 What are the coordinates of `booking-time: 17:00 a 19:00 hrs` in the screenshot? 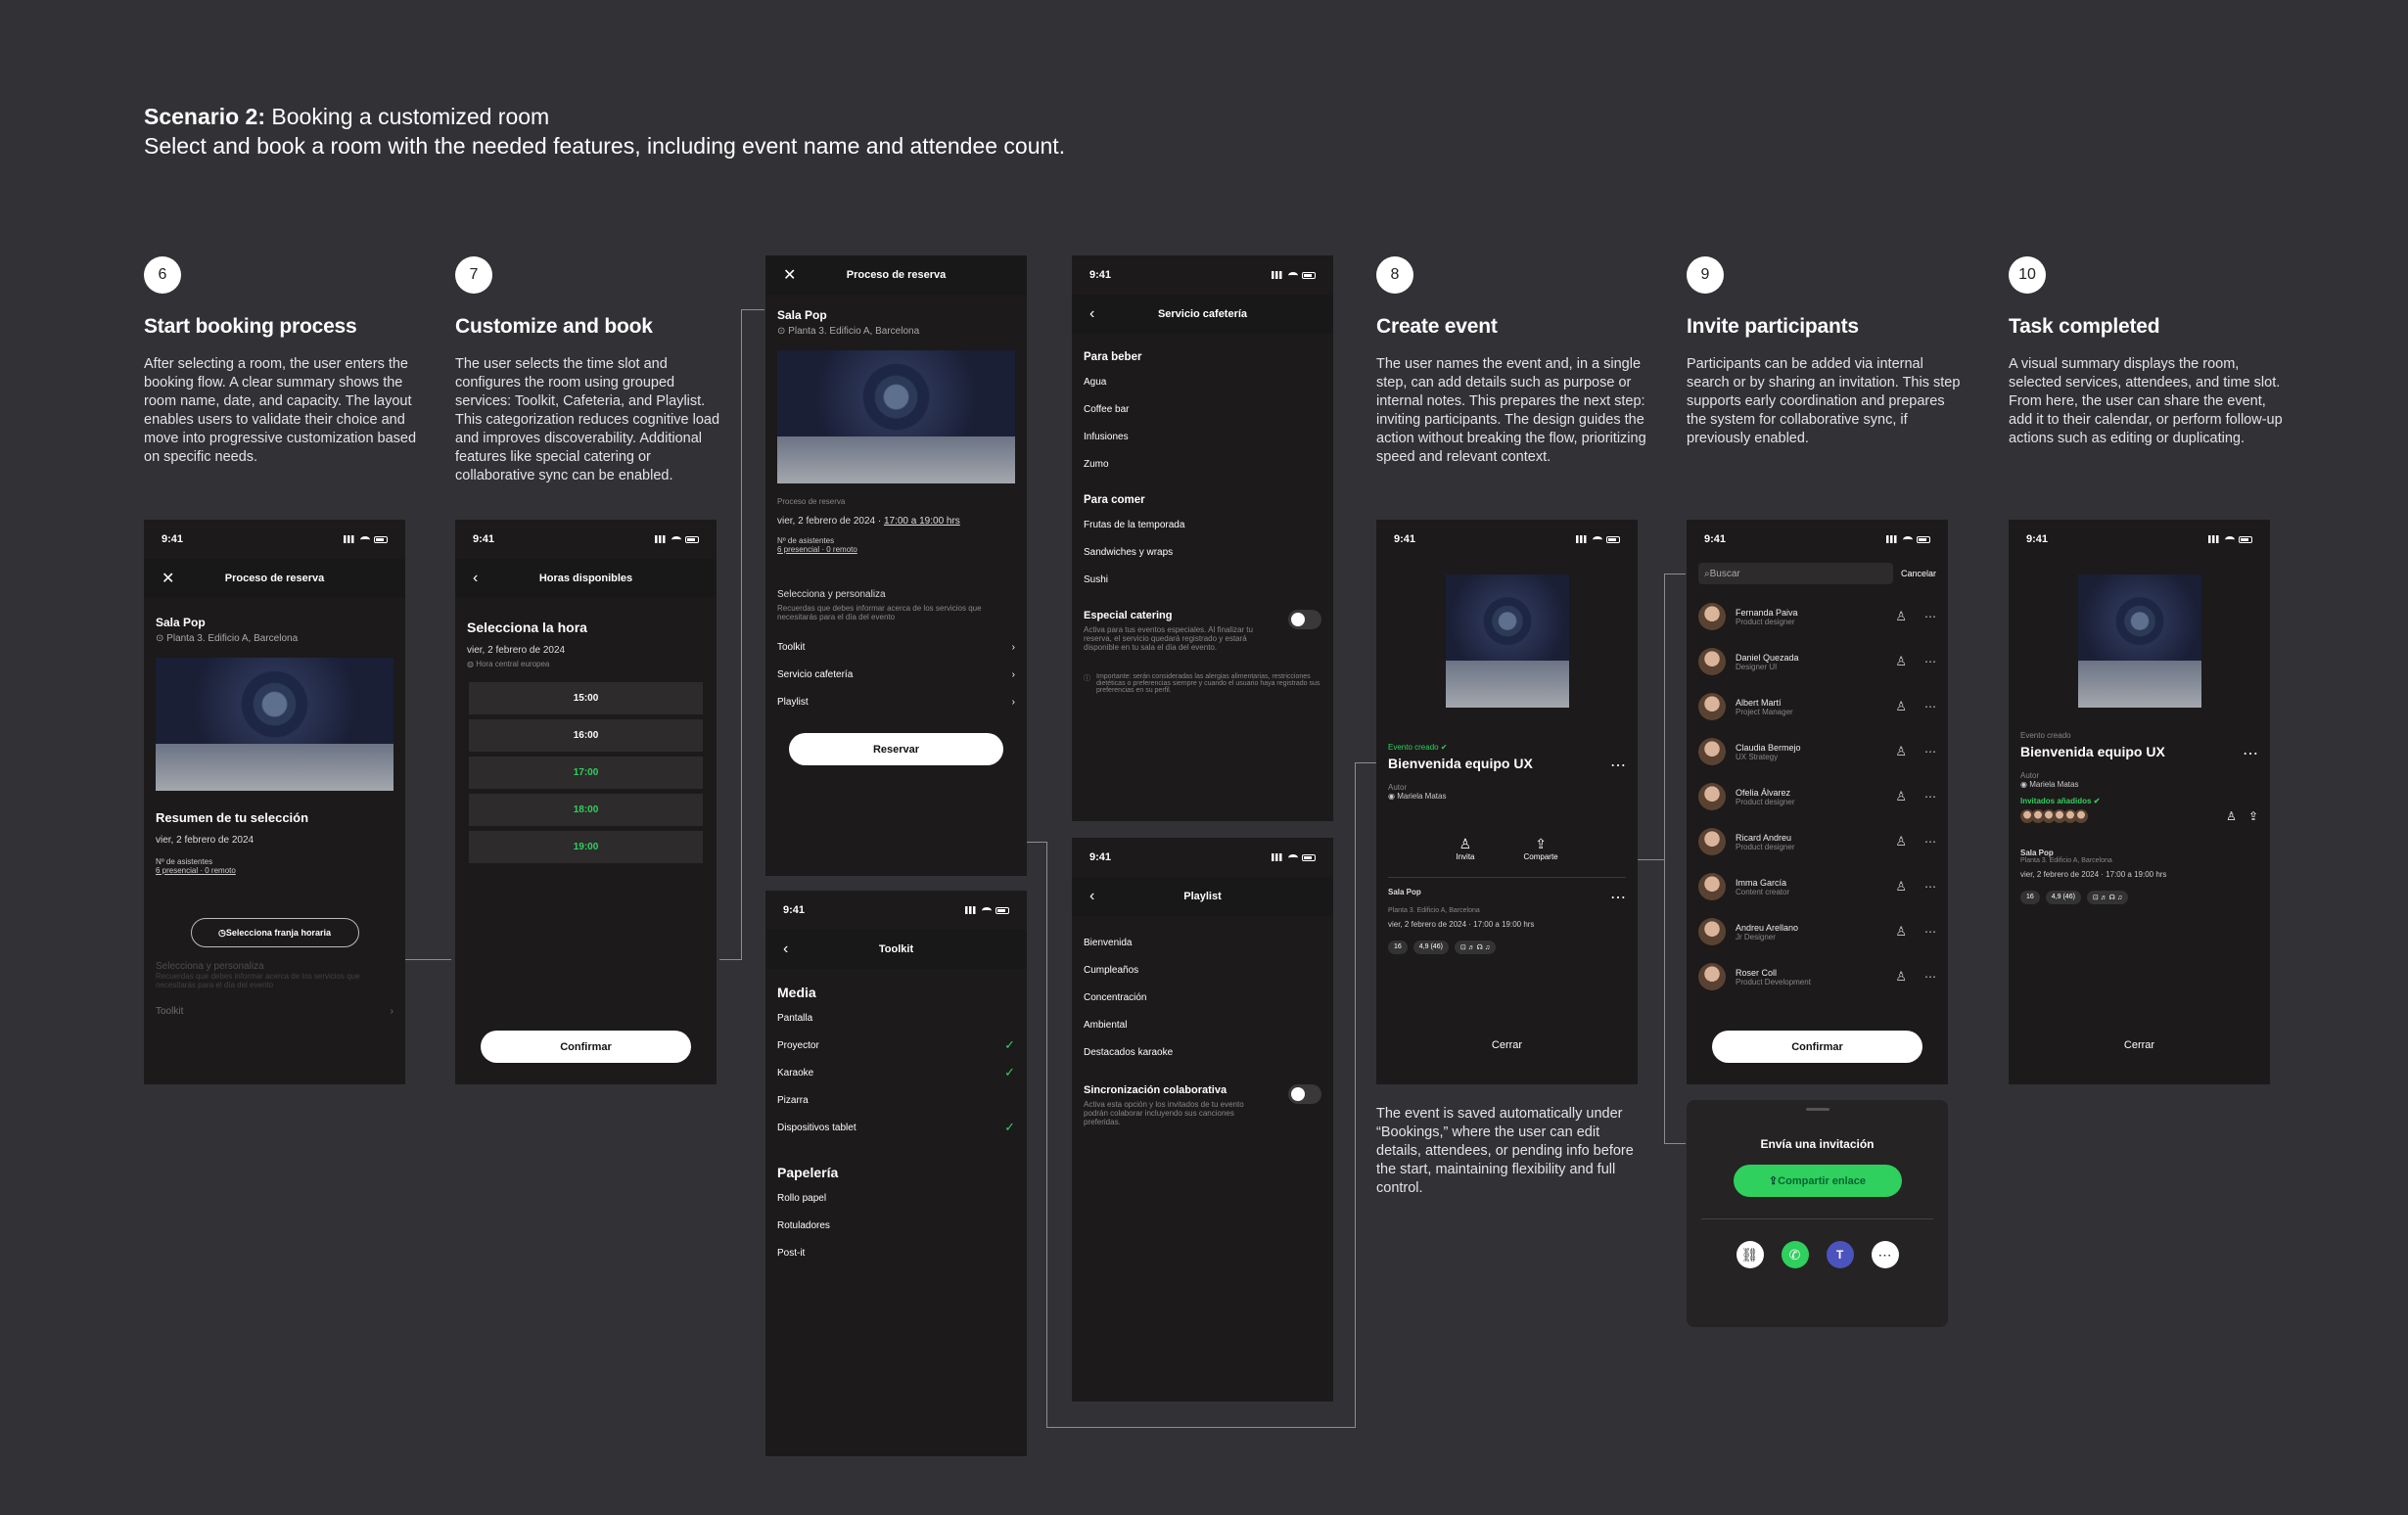 It's located at (922, 521).